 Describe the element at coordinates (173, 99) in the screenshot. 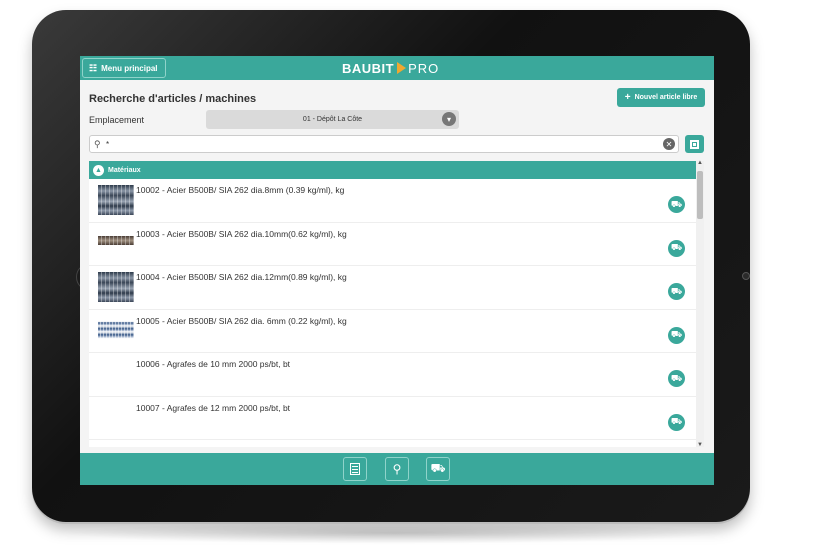

I see `page-title: Recherche d'articles / machines` at that location.